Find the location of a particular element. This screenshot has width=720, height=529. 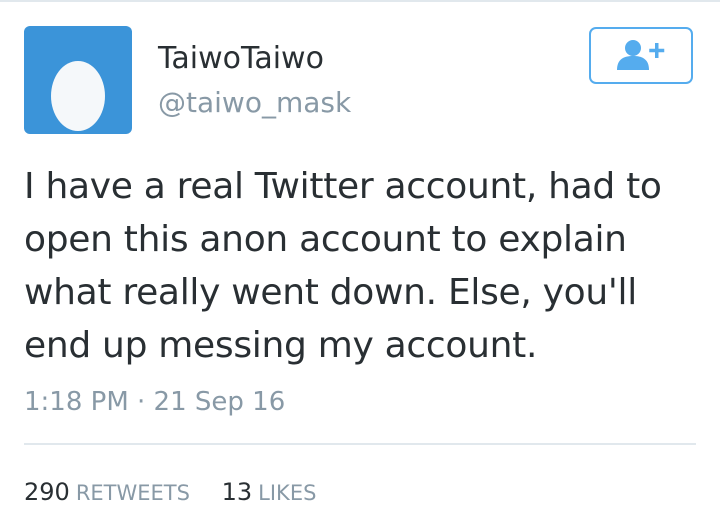

follow-user-plus-icon is located at coordinates (641, 54).